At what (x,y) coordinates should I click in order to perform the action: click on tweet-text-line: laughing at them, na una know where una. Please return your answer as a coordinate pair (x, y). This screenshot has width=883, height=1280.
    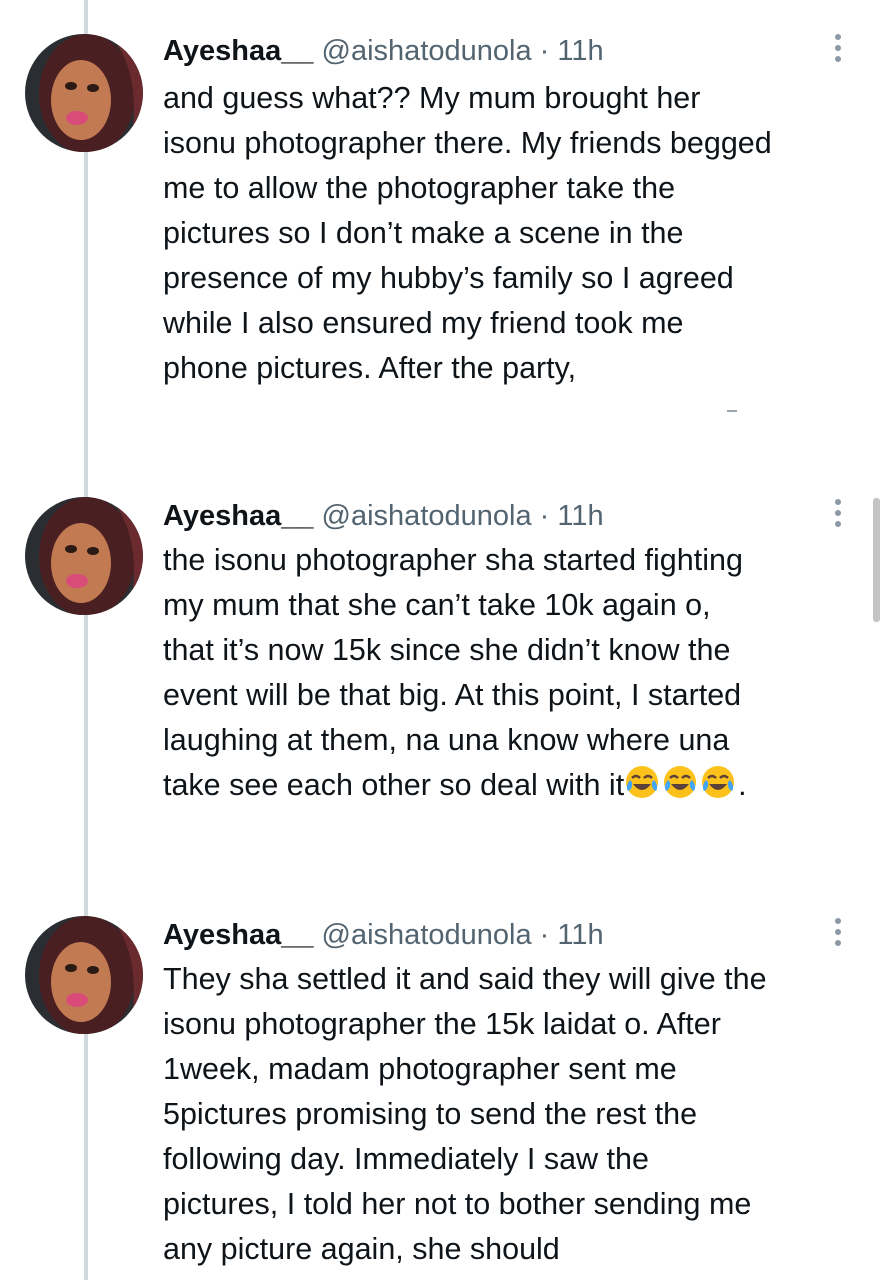
    Looking at the image, I should click on (446, 740).